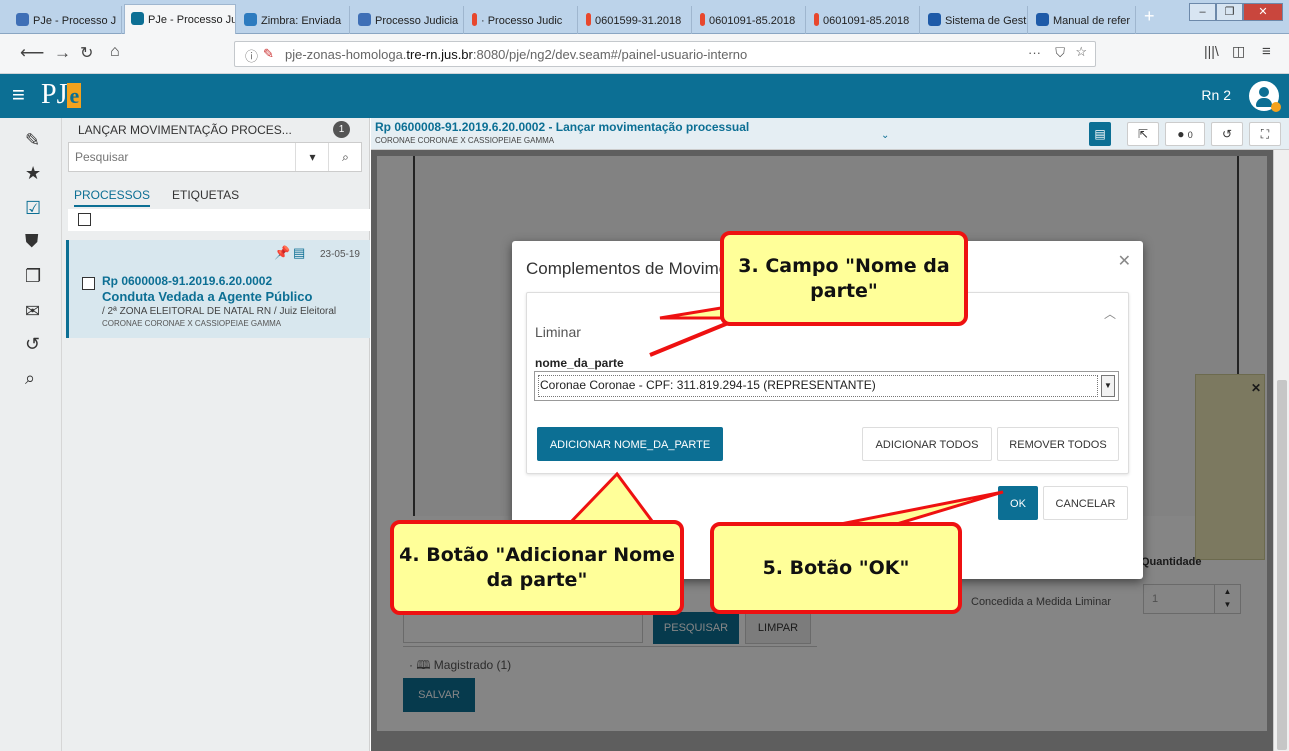 The height and width of the screenshot is (751, 1289). I want to click on bookmark-star-icon: ☆, so click(1081, 52).